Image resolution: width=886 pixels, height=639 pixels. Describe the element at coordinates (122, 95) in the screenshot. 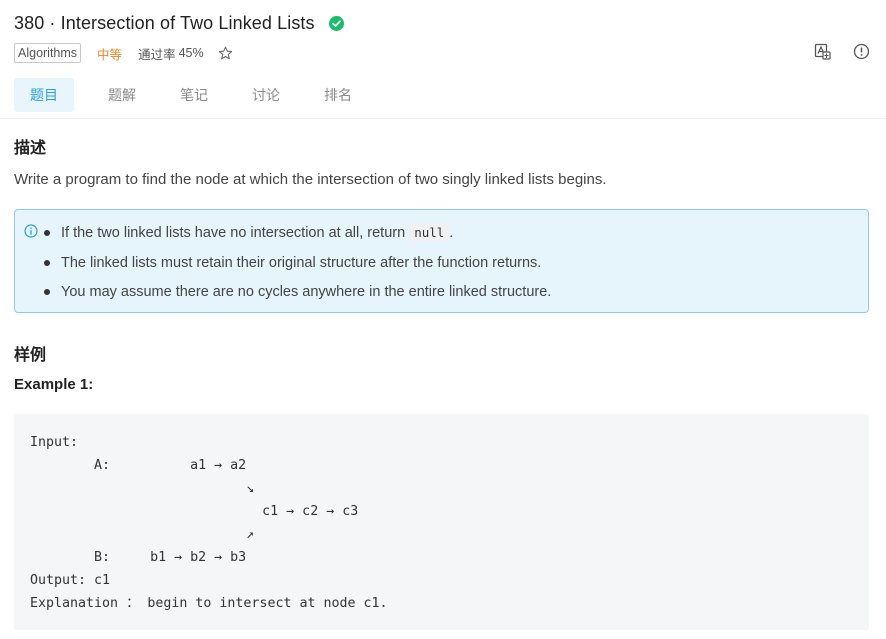

I see `tab-solutions: 题解` at that location.